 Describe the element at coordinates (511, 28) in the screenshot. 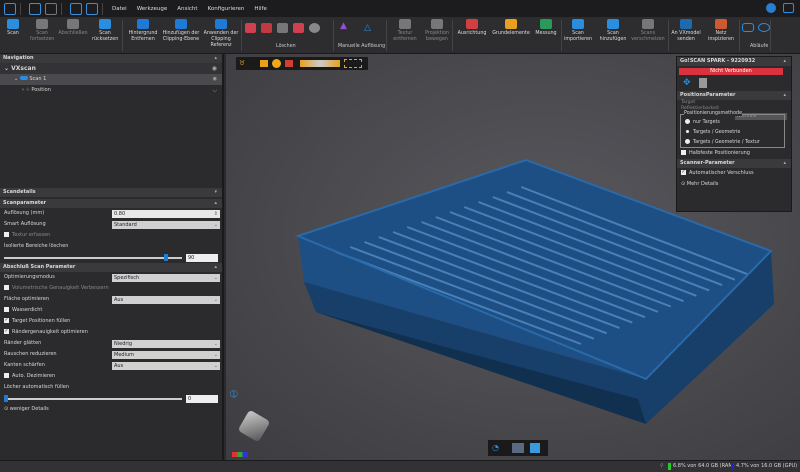

I see `grundelemente-button: Grundelemente` at that location.